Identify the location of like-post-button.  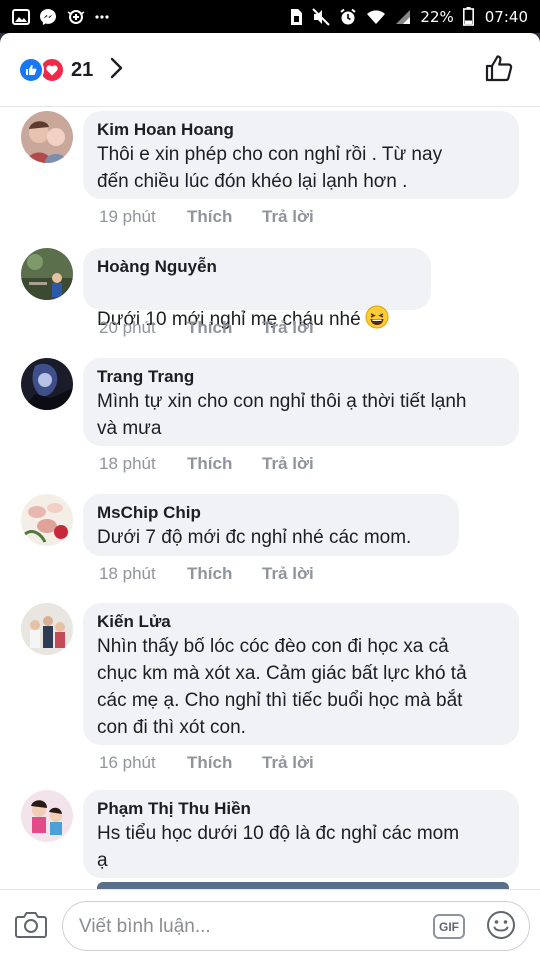
(499, 70).